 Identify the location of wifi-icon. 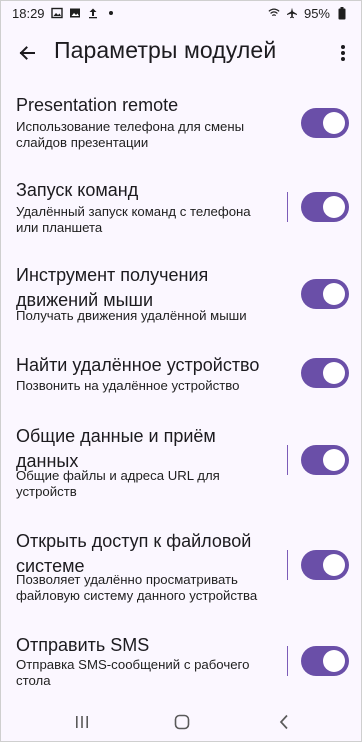
(274, 13).